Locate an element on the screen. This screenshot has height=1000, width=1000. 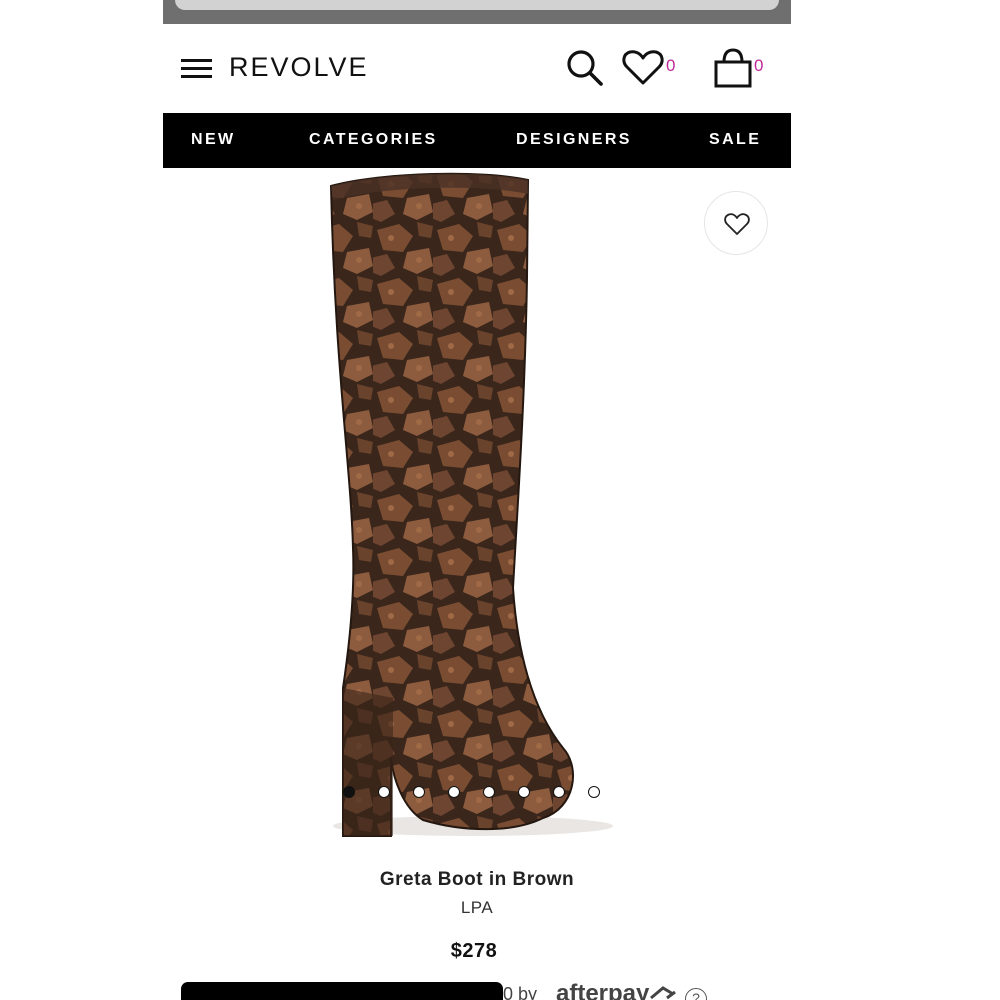
redaction-bar is located at coordinates (342, 991).